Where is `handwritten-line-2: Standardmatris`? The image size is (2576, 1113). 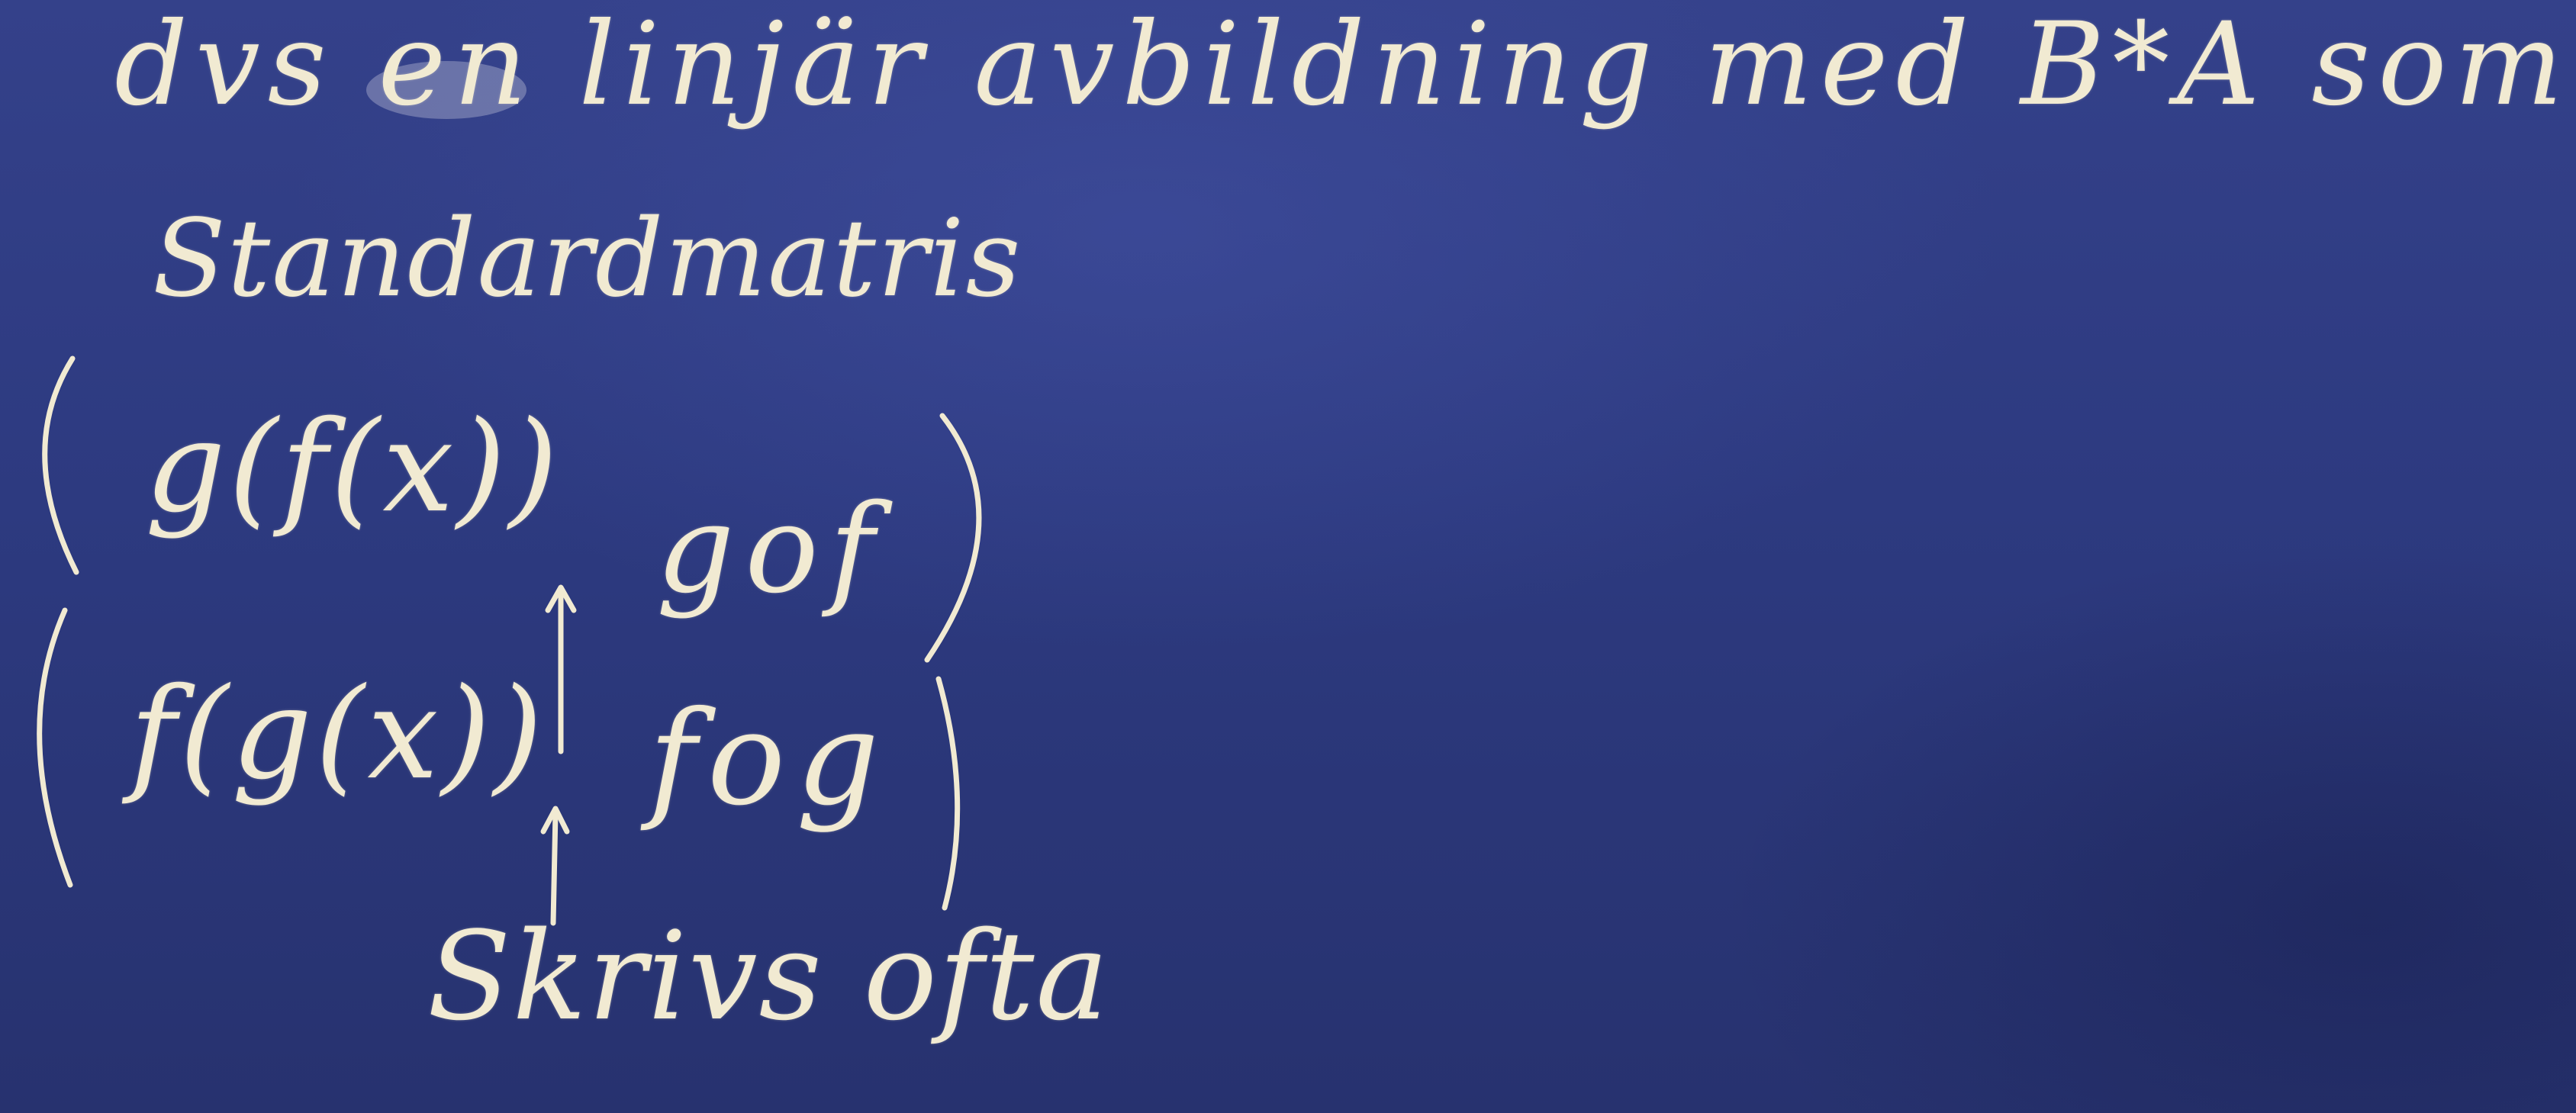
handwritten-line-2: Standardmatris is located at coordinates (587, 259).